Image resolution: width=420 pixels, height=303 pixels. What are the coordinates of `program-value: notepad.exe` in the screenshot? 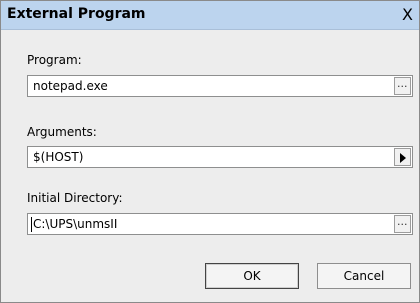 It's located at (70, 86).